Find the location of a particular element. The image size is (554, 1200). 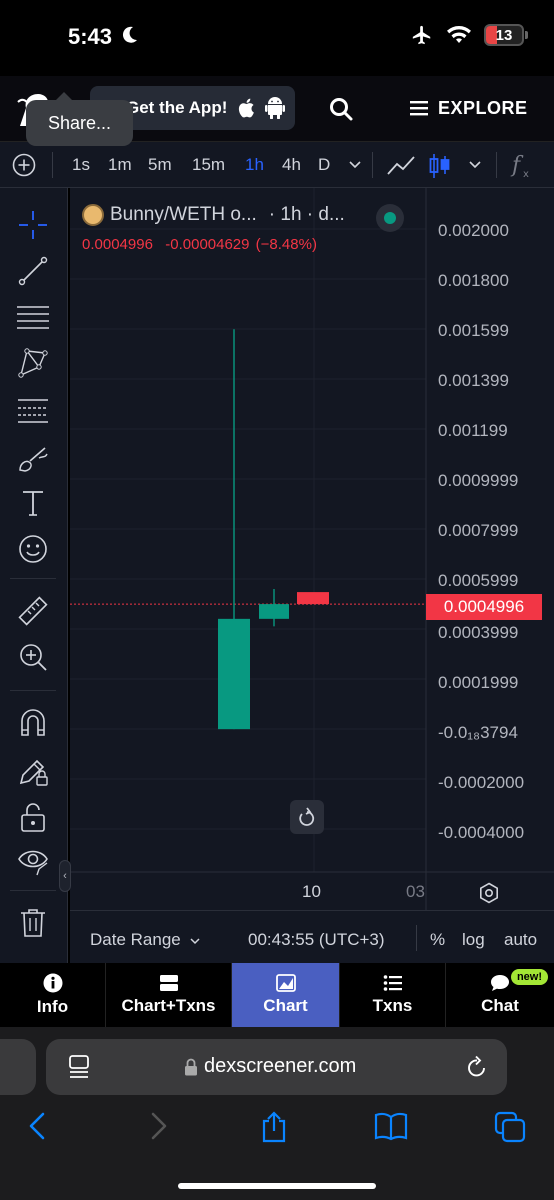

android-icon is located at coordinates (275, 108).